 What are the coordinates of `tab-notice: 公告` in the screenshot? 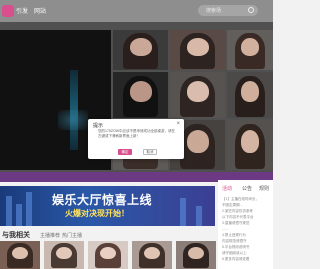 It's located at (247, 188).